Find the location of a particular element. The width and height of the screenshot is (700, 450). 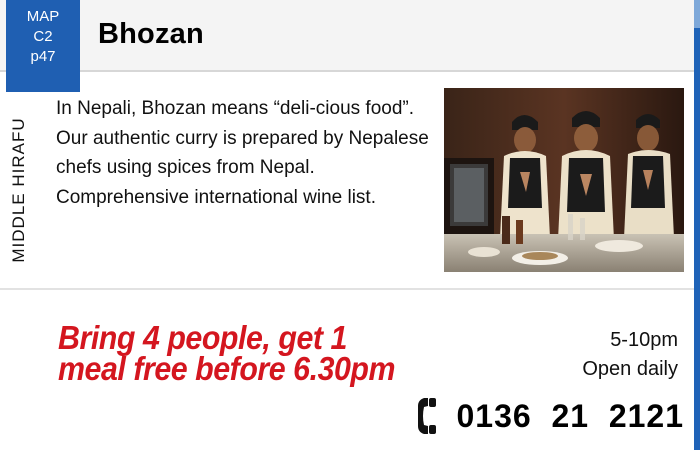

district-label: MIDDLE HIRAFU is located at coordinates (18, 190).